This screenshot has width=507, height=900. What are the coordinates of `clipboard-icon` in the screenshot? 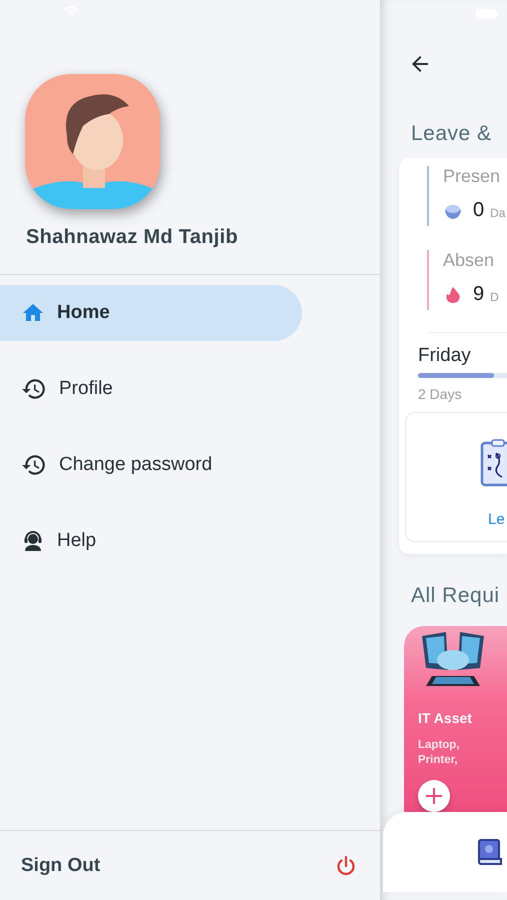 It's located at (493, 463).